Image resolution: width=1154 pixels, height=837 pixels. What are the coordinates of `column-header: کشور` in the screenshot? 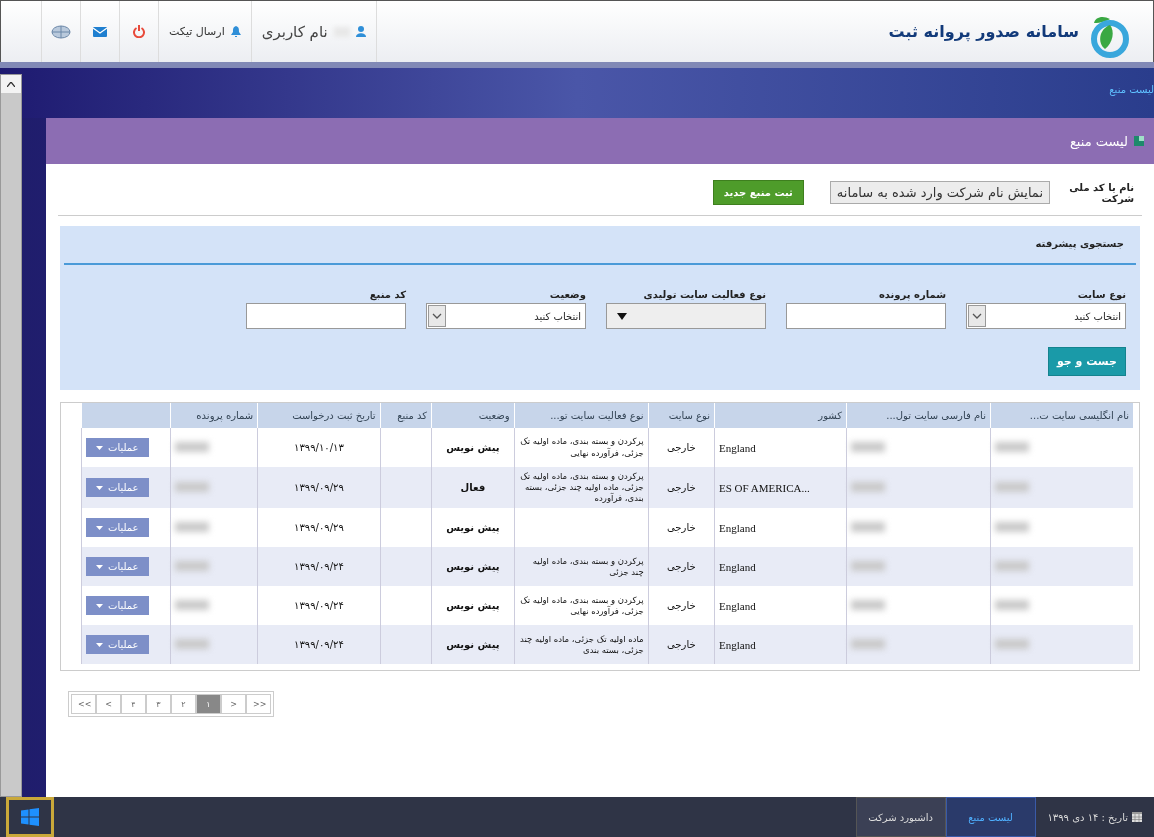 It's located at (780, 415).